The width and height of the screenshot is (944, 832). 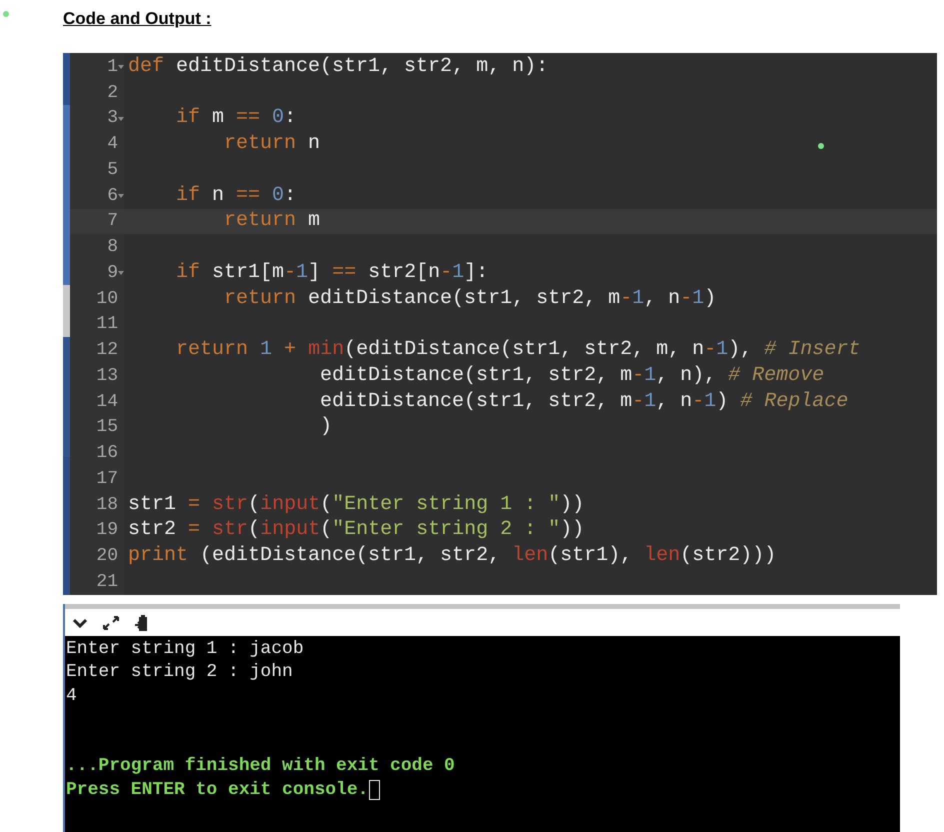 What do you see at coordinates (71, 695) in the screenshot?
I see `console-output: 4` at bounding box center [71, 695].